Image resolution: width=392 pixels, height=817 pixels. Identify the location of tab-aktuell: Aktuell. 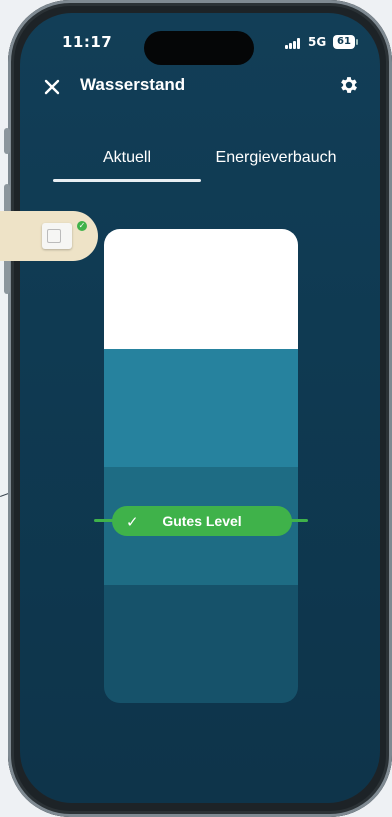
(127, 158).